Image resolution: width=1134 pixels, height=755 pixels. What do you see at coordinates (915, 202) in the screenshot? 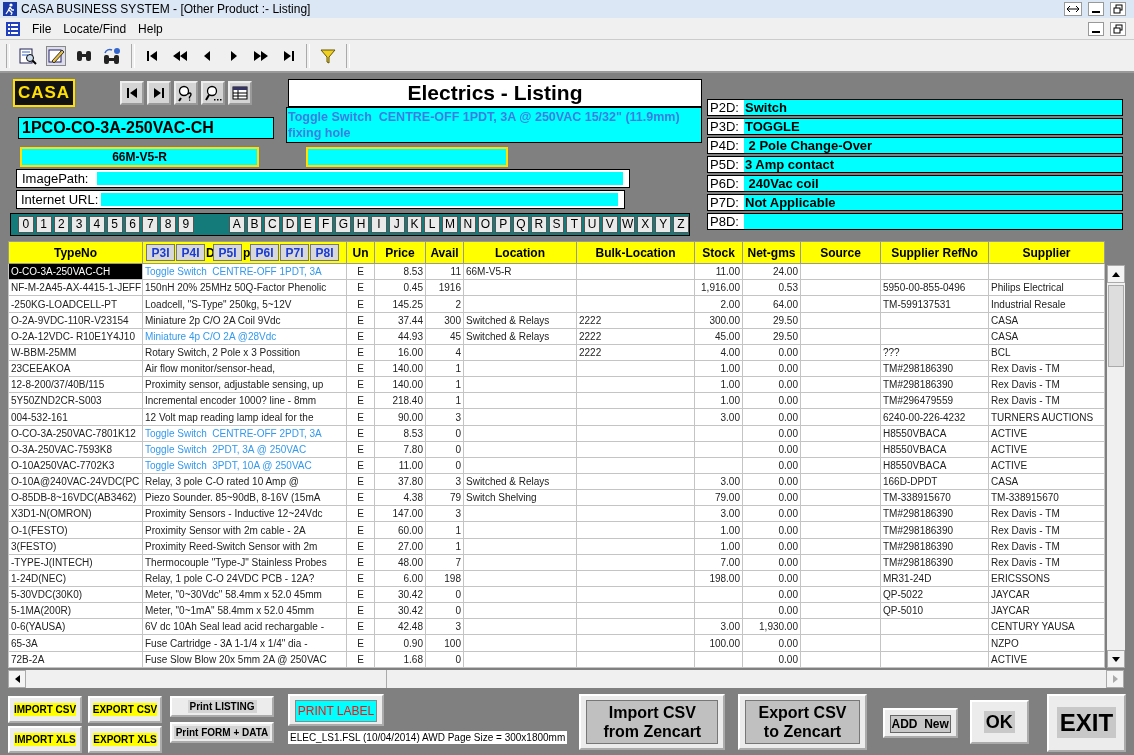
I see `property-field: P7D: Not Applicable` at bounding box center [915, 202].